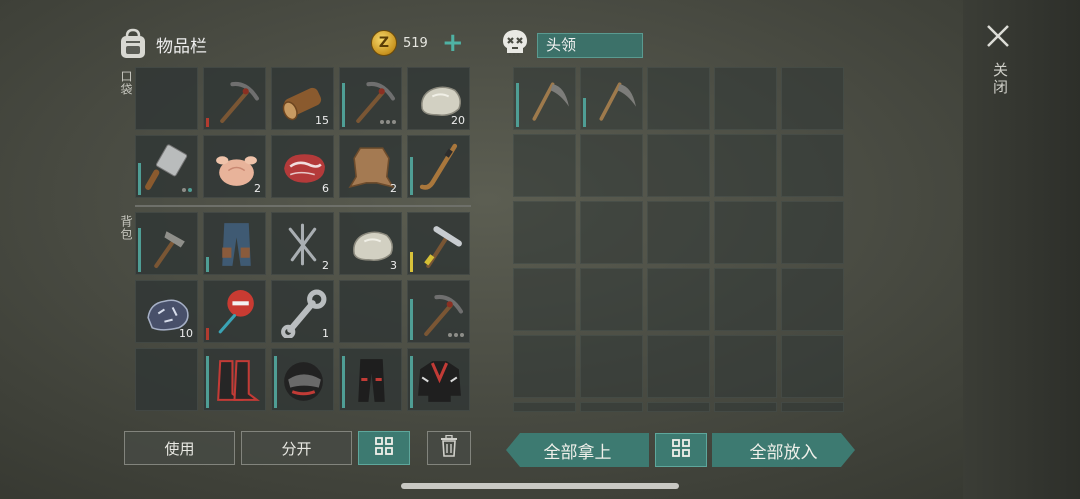 The image size is (1080, 499). I want to click on coin-balance: Z 519 +, so click(417, 43).